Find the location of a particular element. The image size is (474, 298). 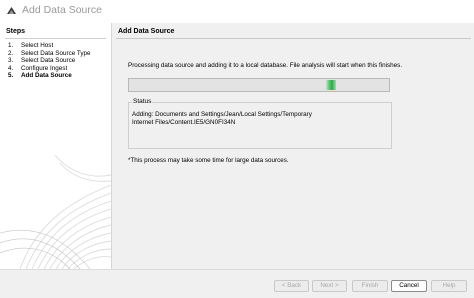

step-item-configure-ingest: 4. Configure Ingest is located at coordinates (38, 68).